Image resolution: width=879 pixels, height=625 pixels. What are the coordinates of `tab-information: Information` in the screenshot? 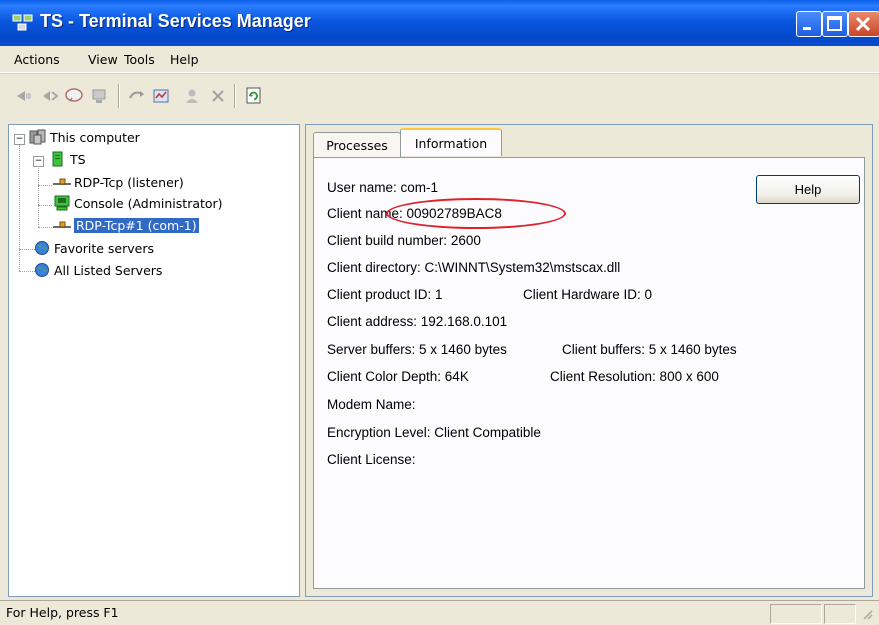 It's located at (451, 142).